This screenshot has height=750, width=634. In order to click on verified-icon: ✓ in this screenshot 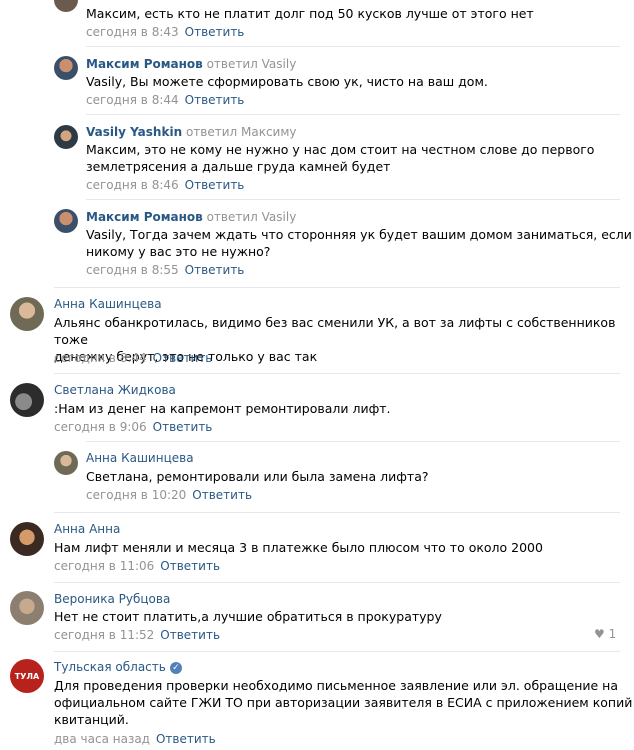, I will do `click(175, 667)`.